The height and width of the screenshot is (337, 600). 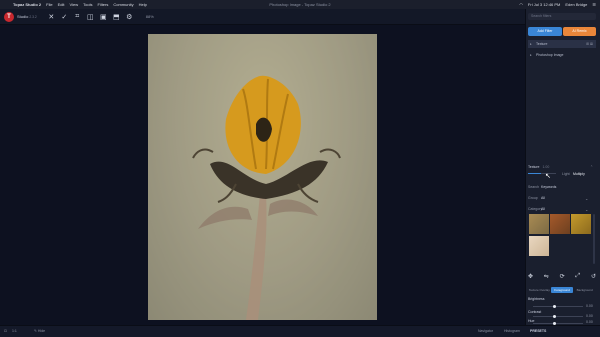 I want to click on blend-light: Light, so click(x=566, y=174).